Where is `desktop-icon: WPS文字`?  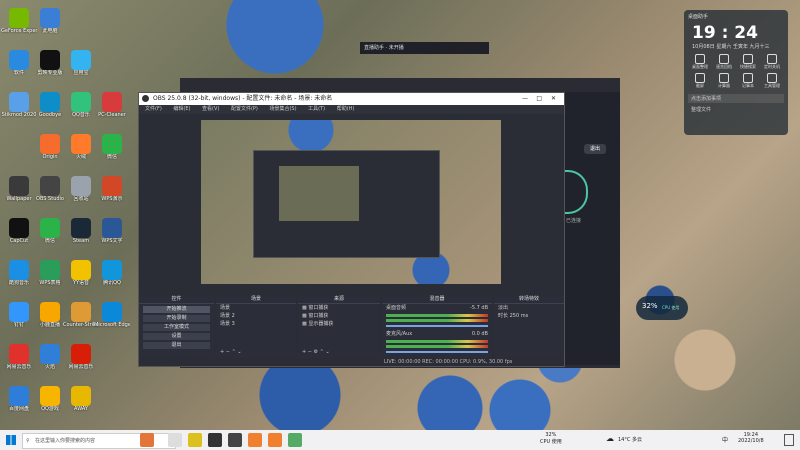 desktop-icon: WPS文字 is located at coordinates (112, 231).